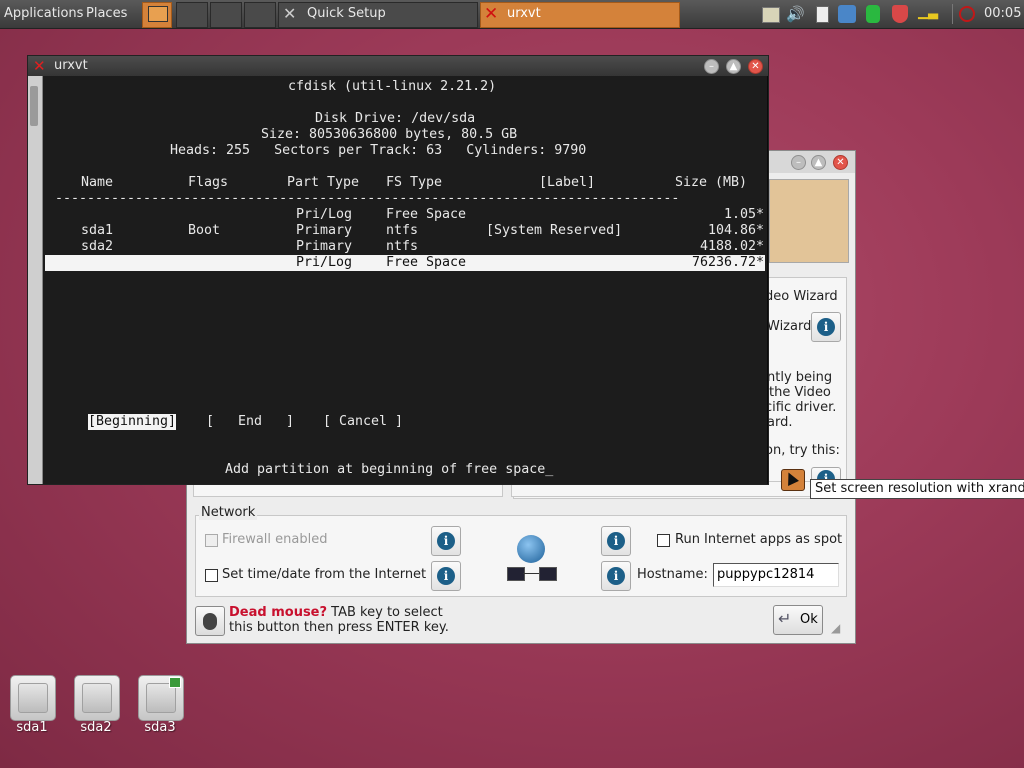 The image size is (1024, 768). Describe the element at coordinates (743, 214) in the screenshot. I see `row-size: 1.05*` at that location.